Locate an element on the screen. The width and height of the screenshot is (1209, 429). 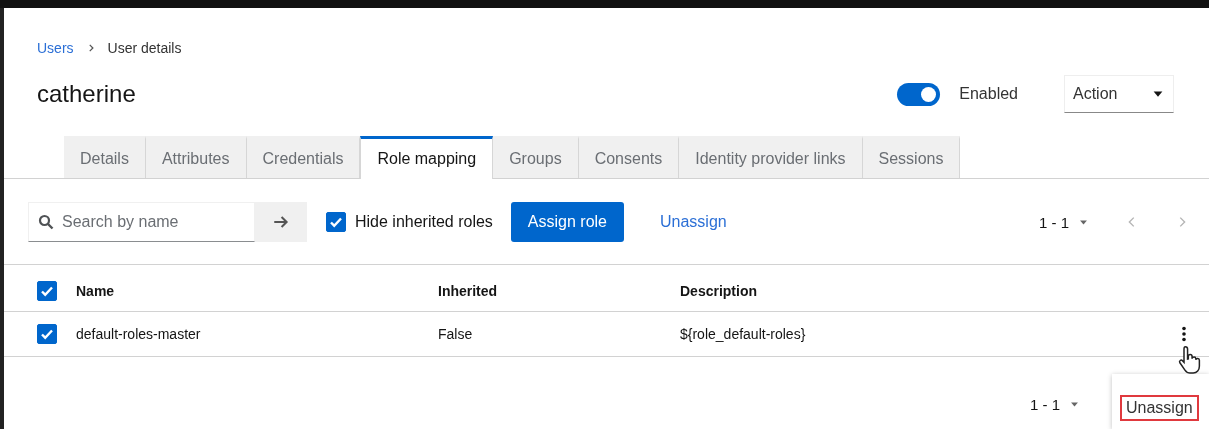
breadcrumb-current: User details is located at coordinates (144, 48).